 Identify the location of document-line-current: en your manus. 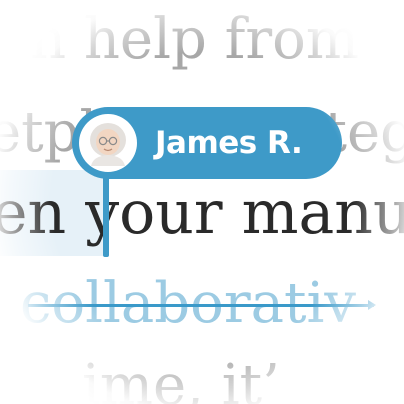
(202, 213).